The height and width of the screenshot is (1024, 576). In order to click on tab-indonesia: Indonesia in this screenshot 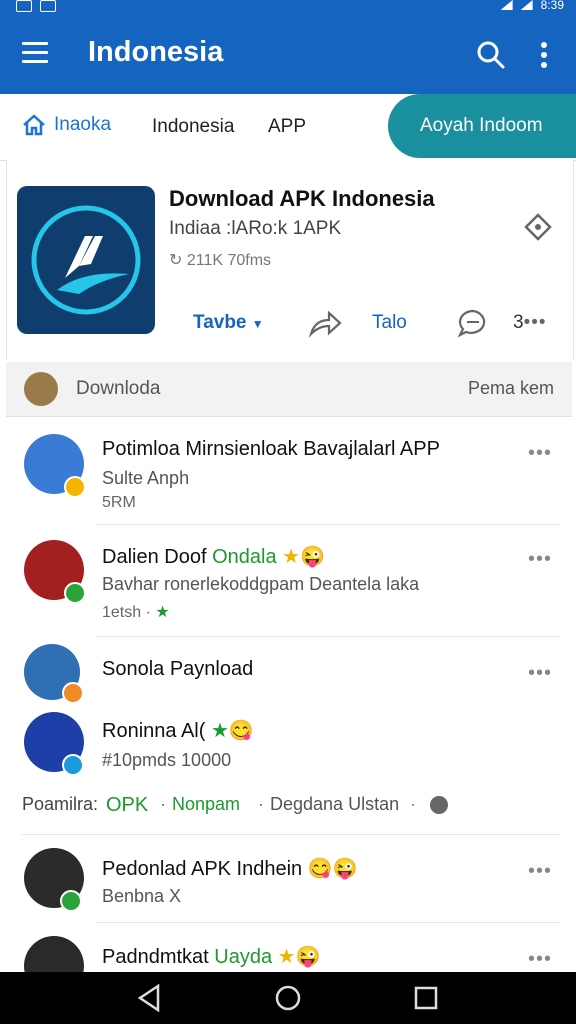, I will do `click(193, 127)`.